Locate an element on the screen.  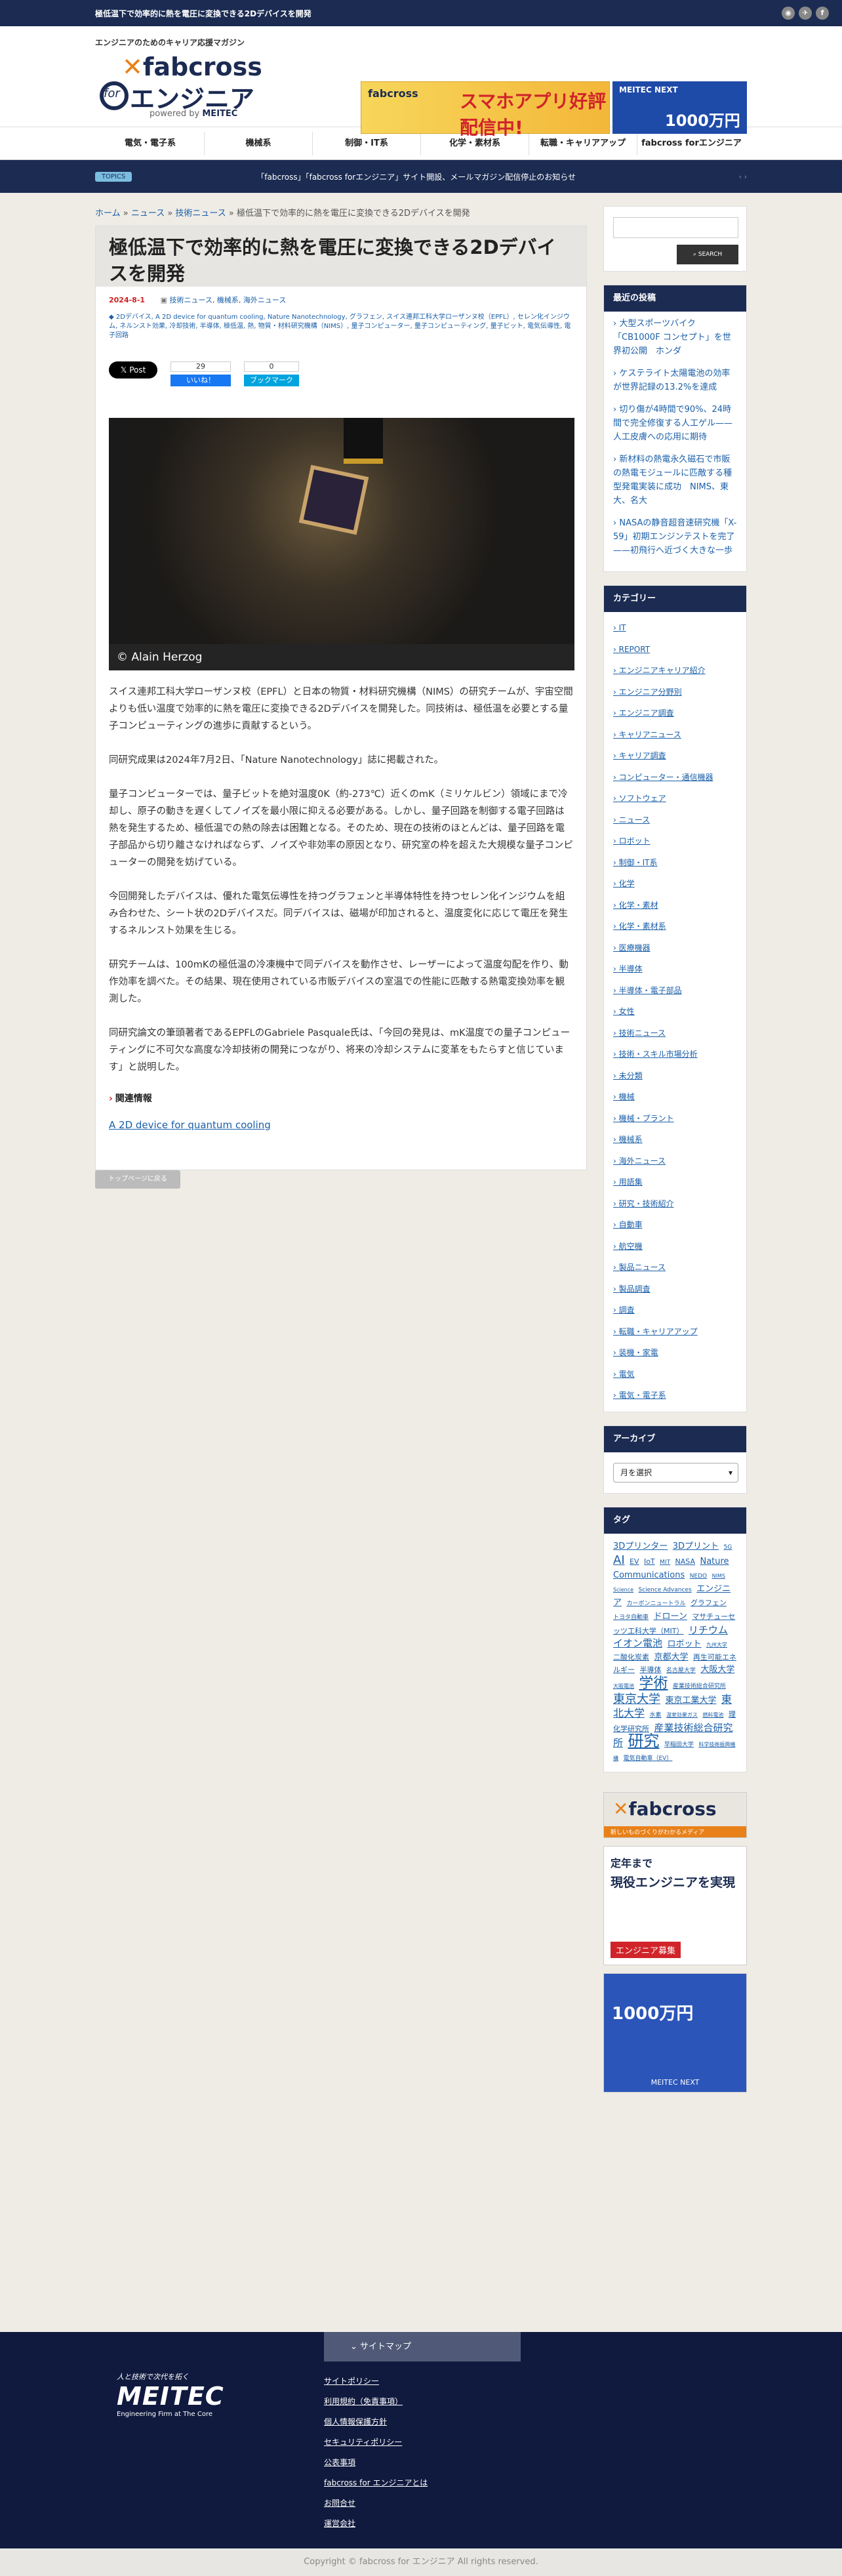
tag-link: 3Dプリント is located at coordinates (696, 1546).